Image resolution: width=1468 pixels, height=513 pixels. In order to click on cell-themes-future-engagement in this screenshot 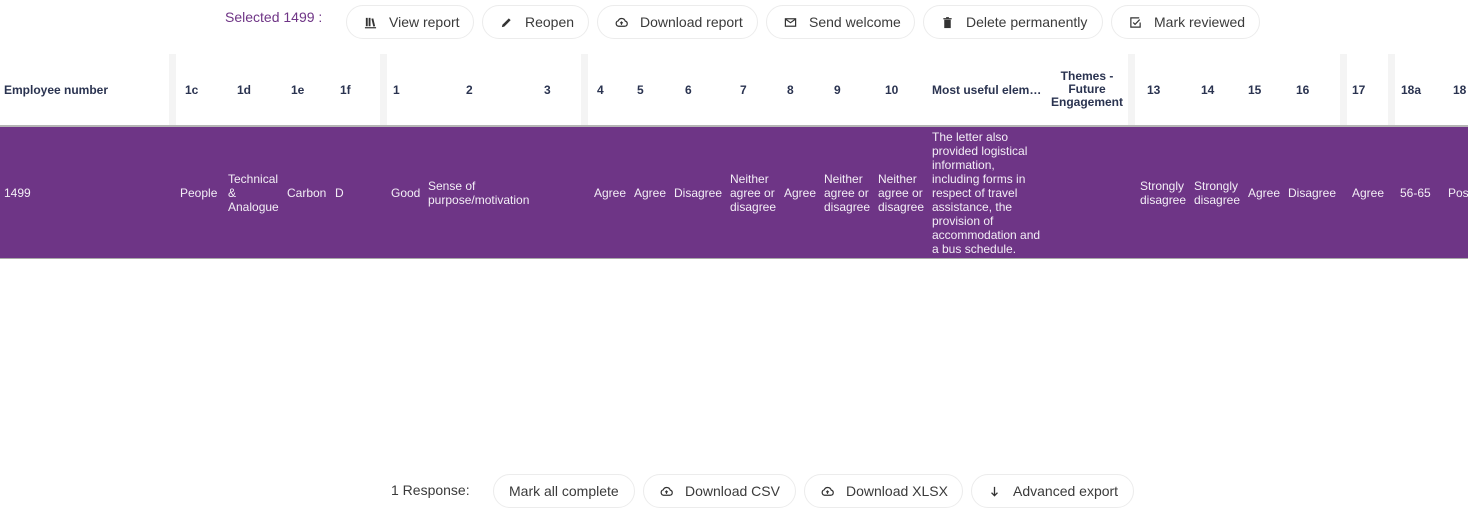, I will do `click(1088, 192)`.